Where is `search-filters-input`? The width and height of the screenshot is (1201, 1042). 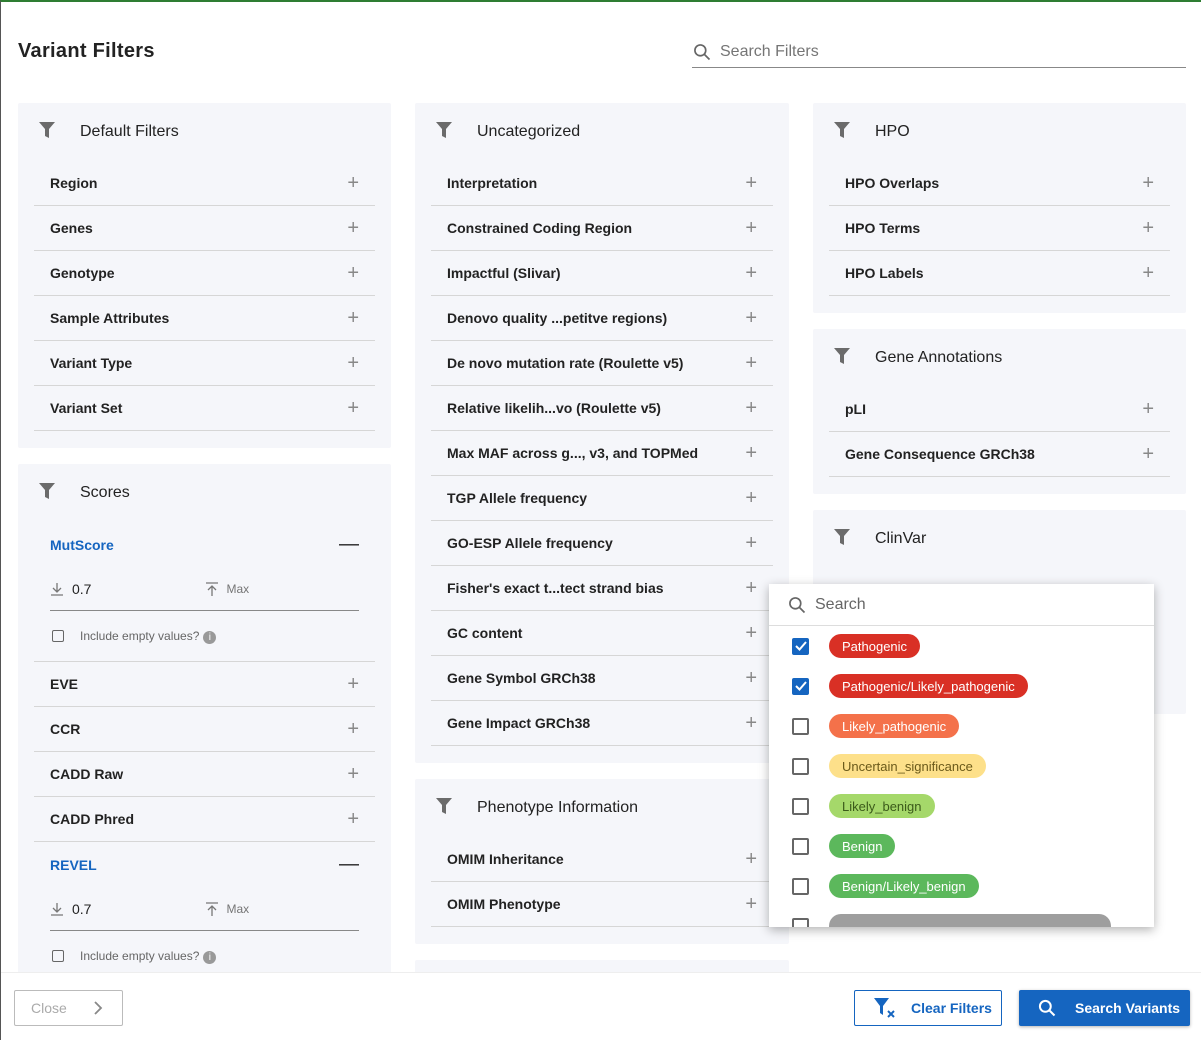
search-filters-input is located at coordinates (940, 51).